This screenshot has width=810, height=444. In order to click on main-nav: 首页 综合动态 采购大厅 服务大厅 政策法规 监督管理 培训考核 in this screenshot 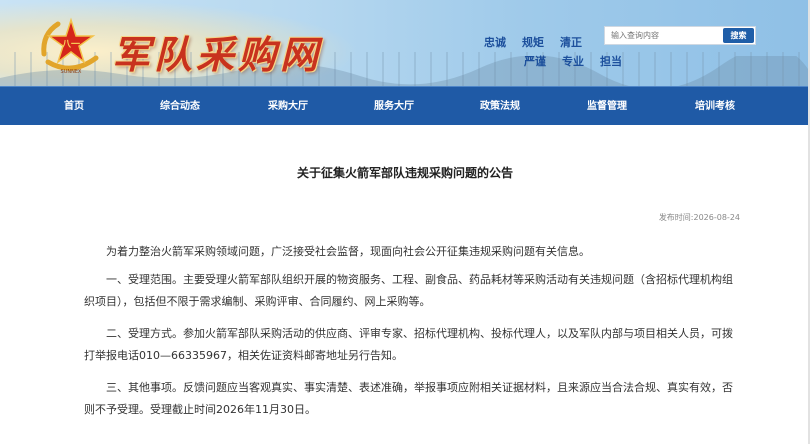, I will do `click(405, 105)`.